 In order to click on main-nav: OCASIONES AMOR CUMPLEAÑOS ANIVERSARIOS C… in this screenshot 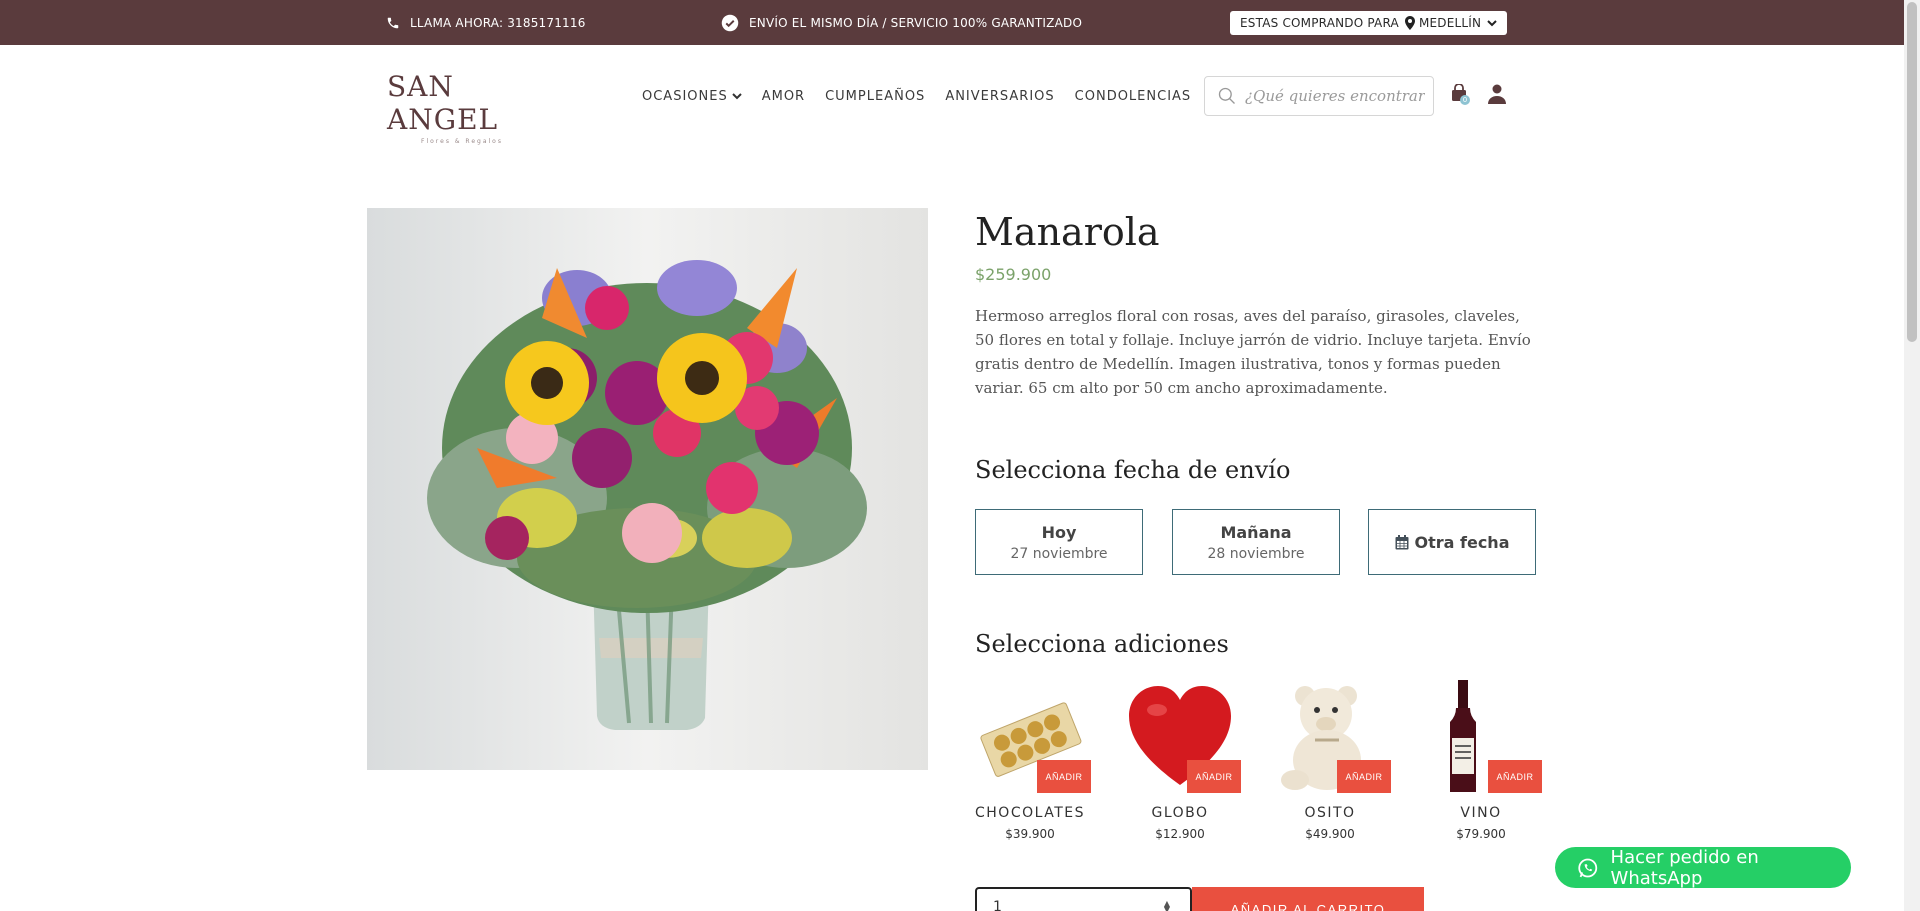, I will do `click(926, 96)`.